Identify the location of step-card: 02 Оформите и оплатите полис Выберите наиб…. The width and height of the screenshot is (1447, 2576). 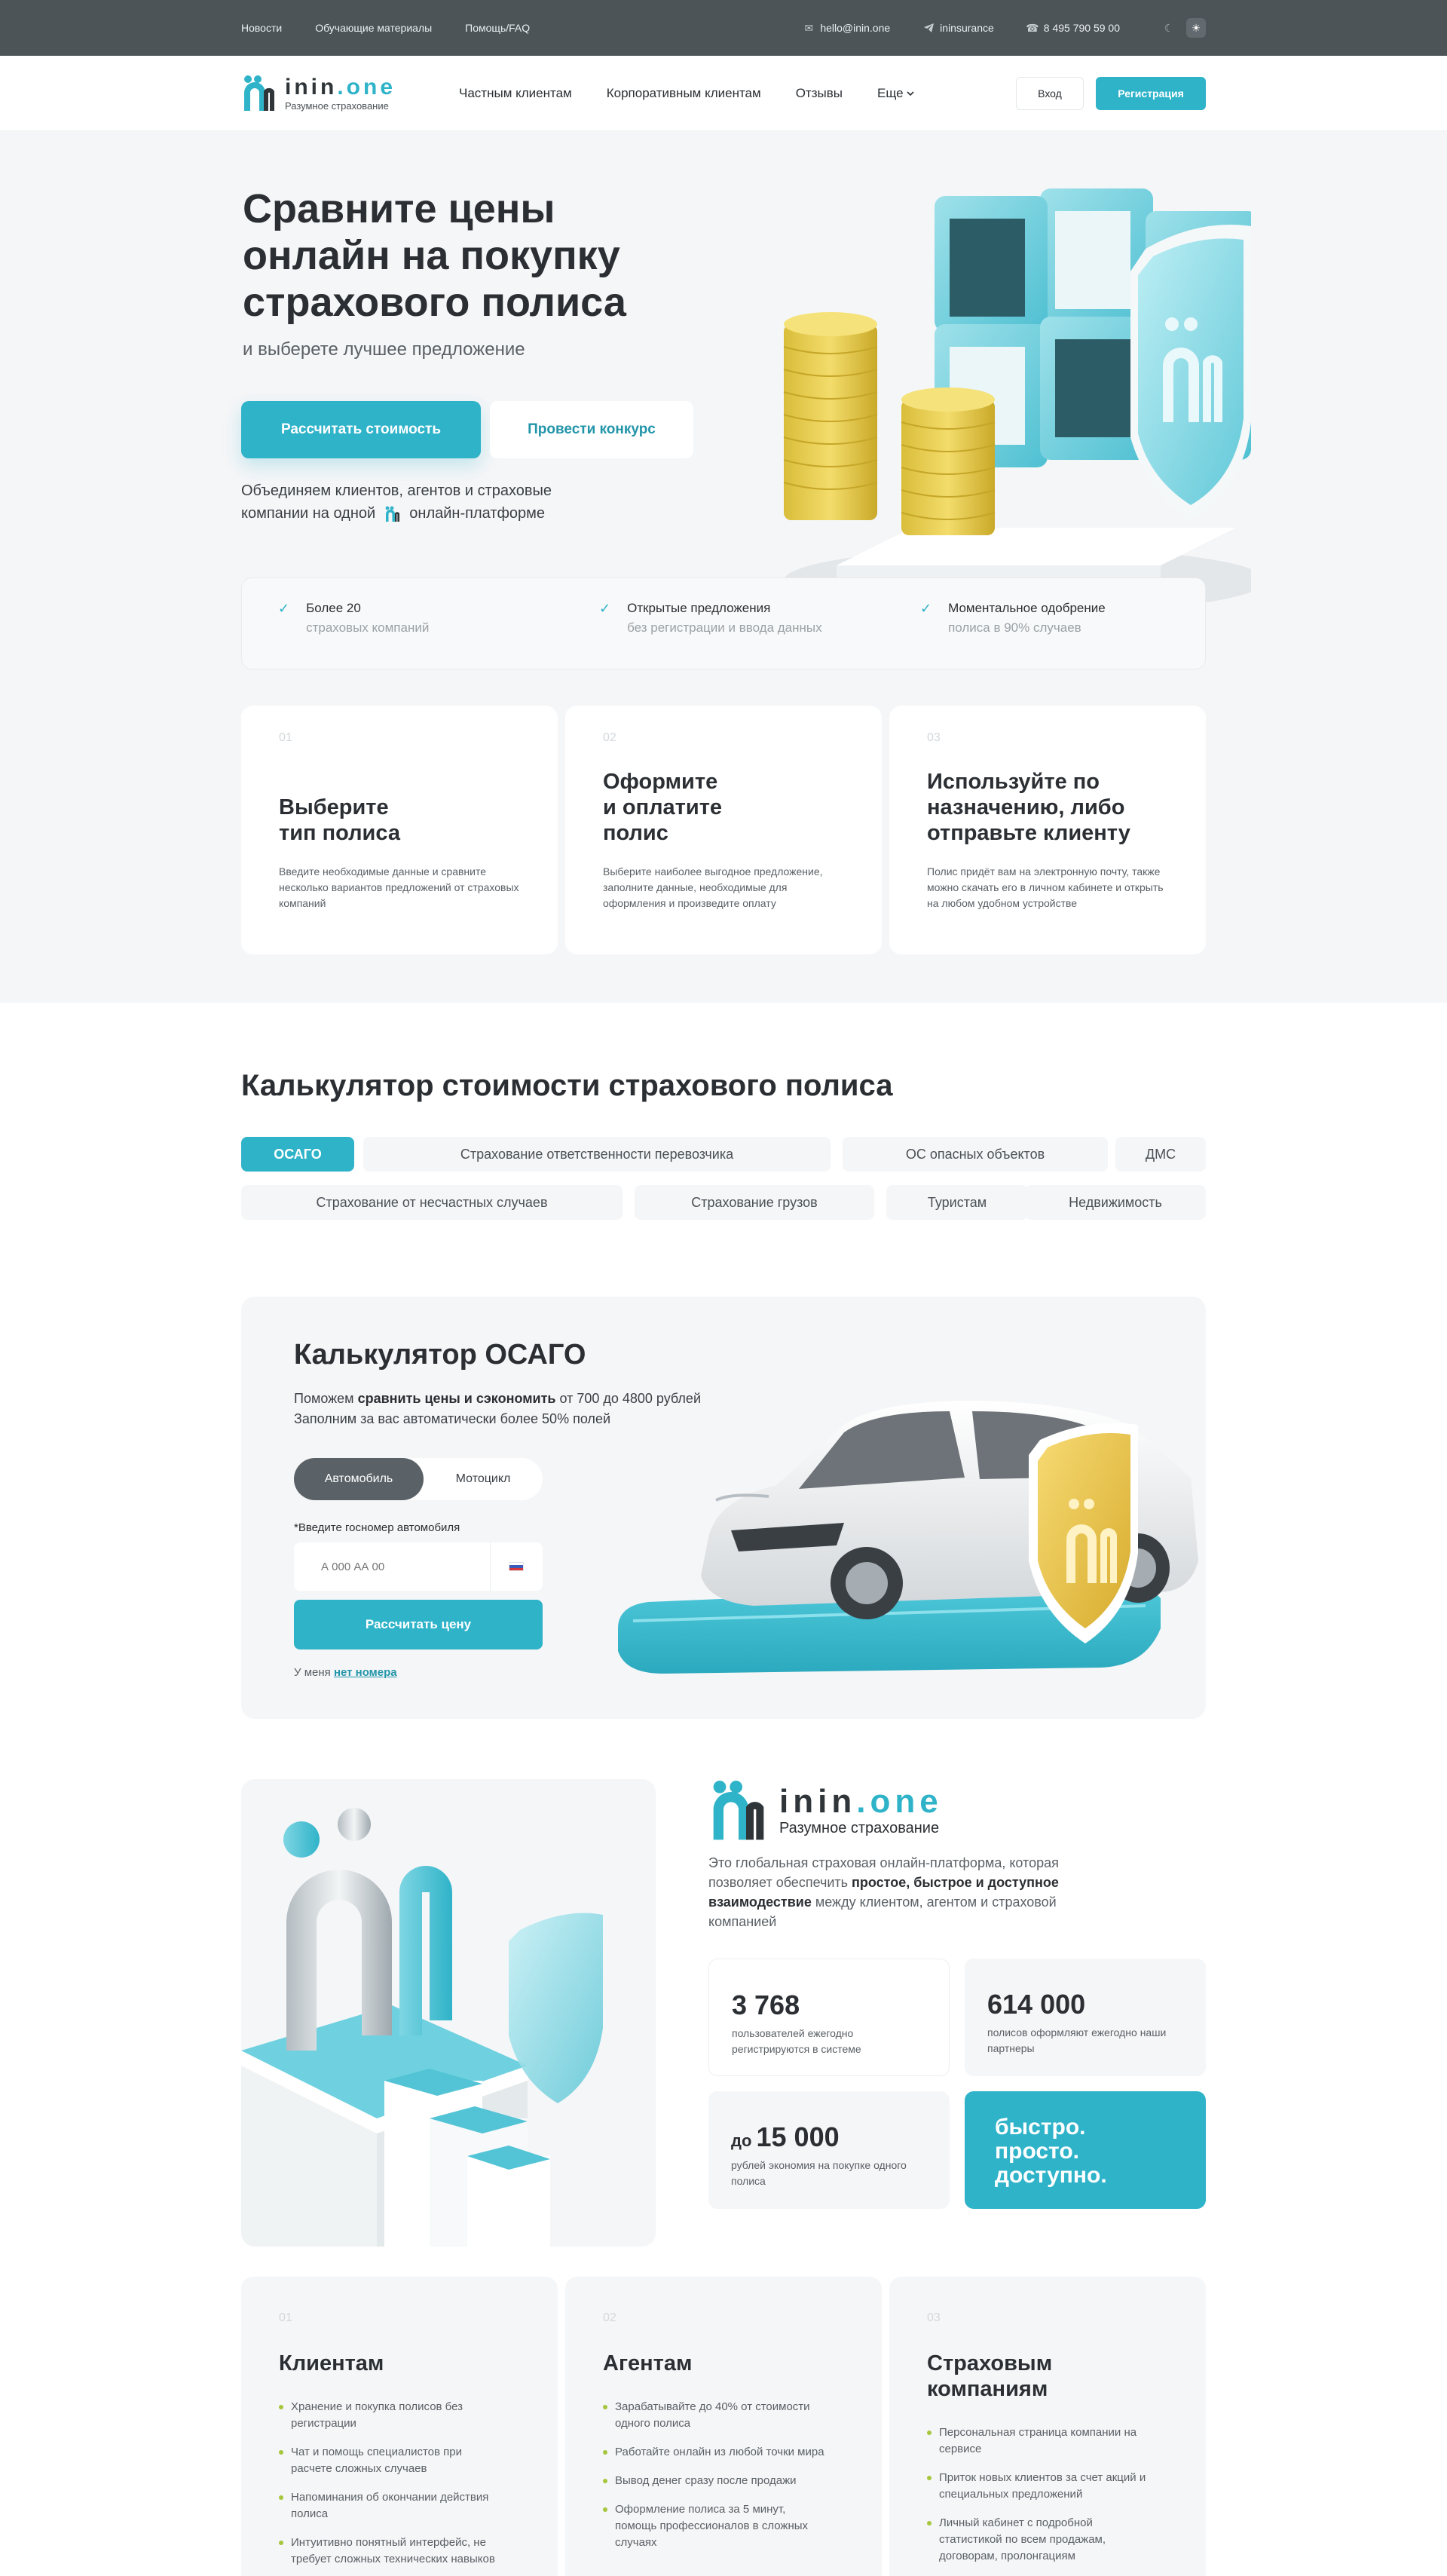
(723, 830).